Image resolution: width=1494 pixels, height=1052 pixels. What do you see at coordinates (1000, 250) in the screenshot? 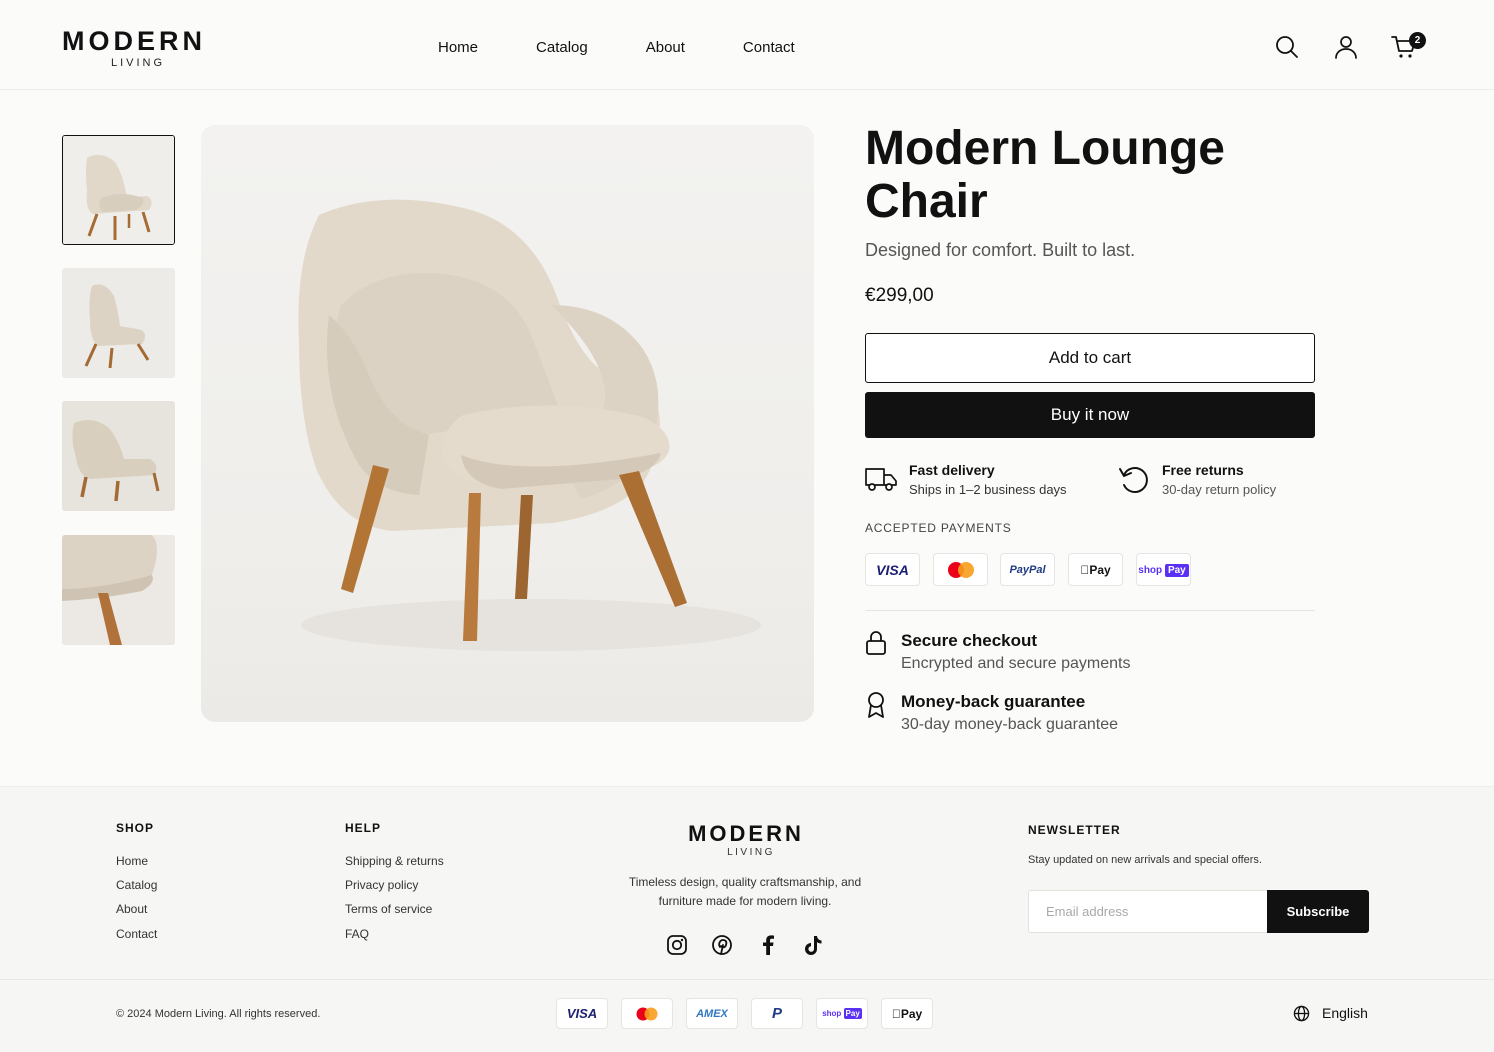
I see `product-tagline: Designed for comfort. Built to last.` at bounding box center [1000, 250].